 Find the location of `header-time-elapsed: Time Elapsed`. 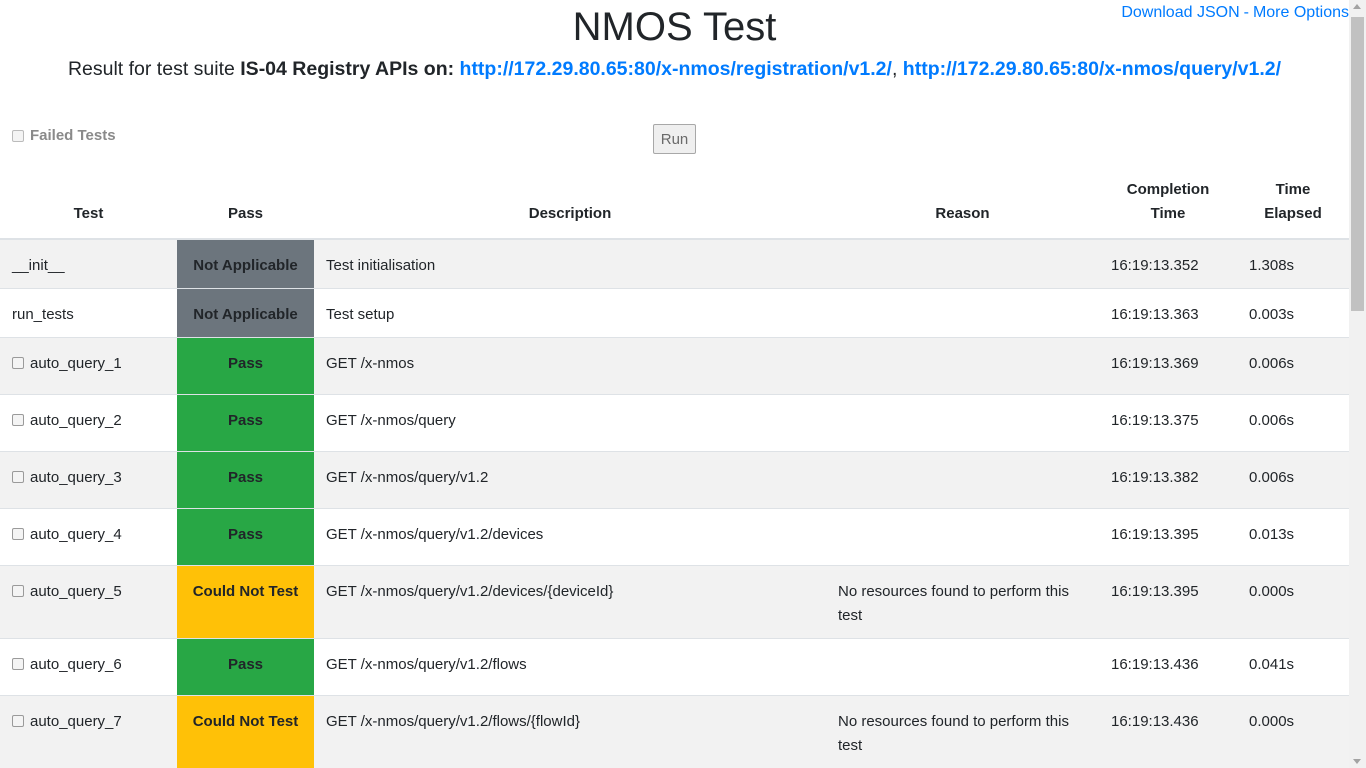

header-time-elapsed: Time Elapsed is located at coordinates (1293, 206).